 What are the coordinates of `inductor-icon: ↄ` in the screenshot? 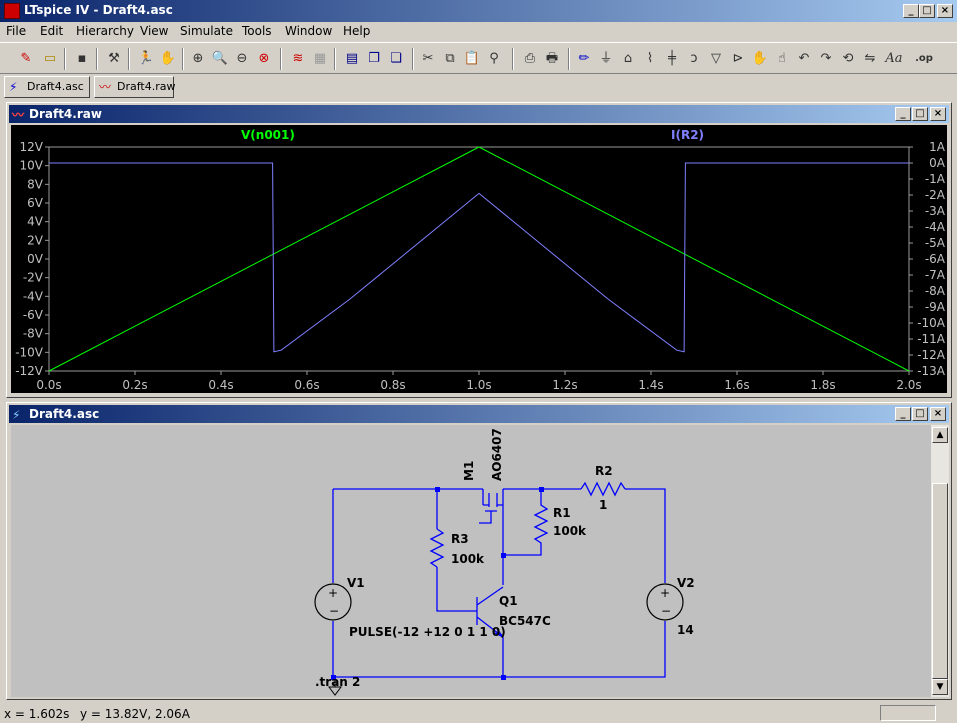 It's located at (694, 59).